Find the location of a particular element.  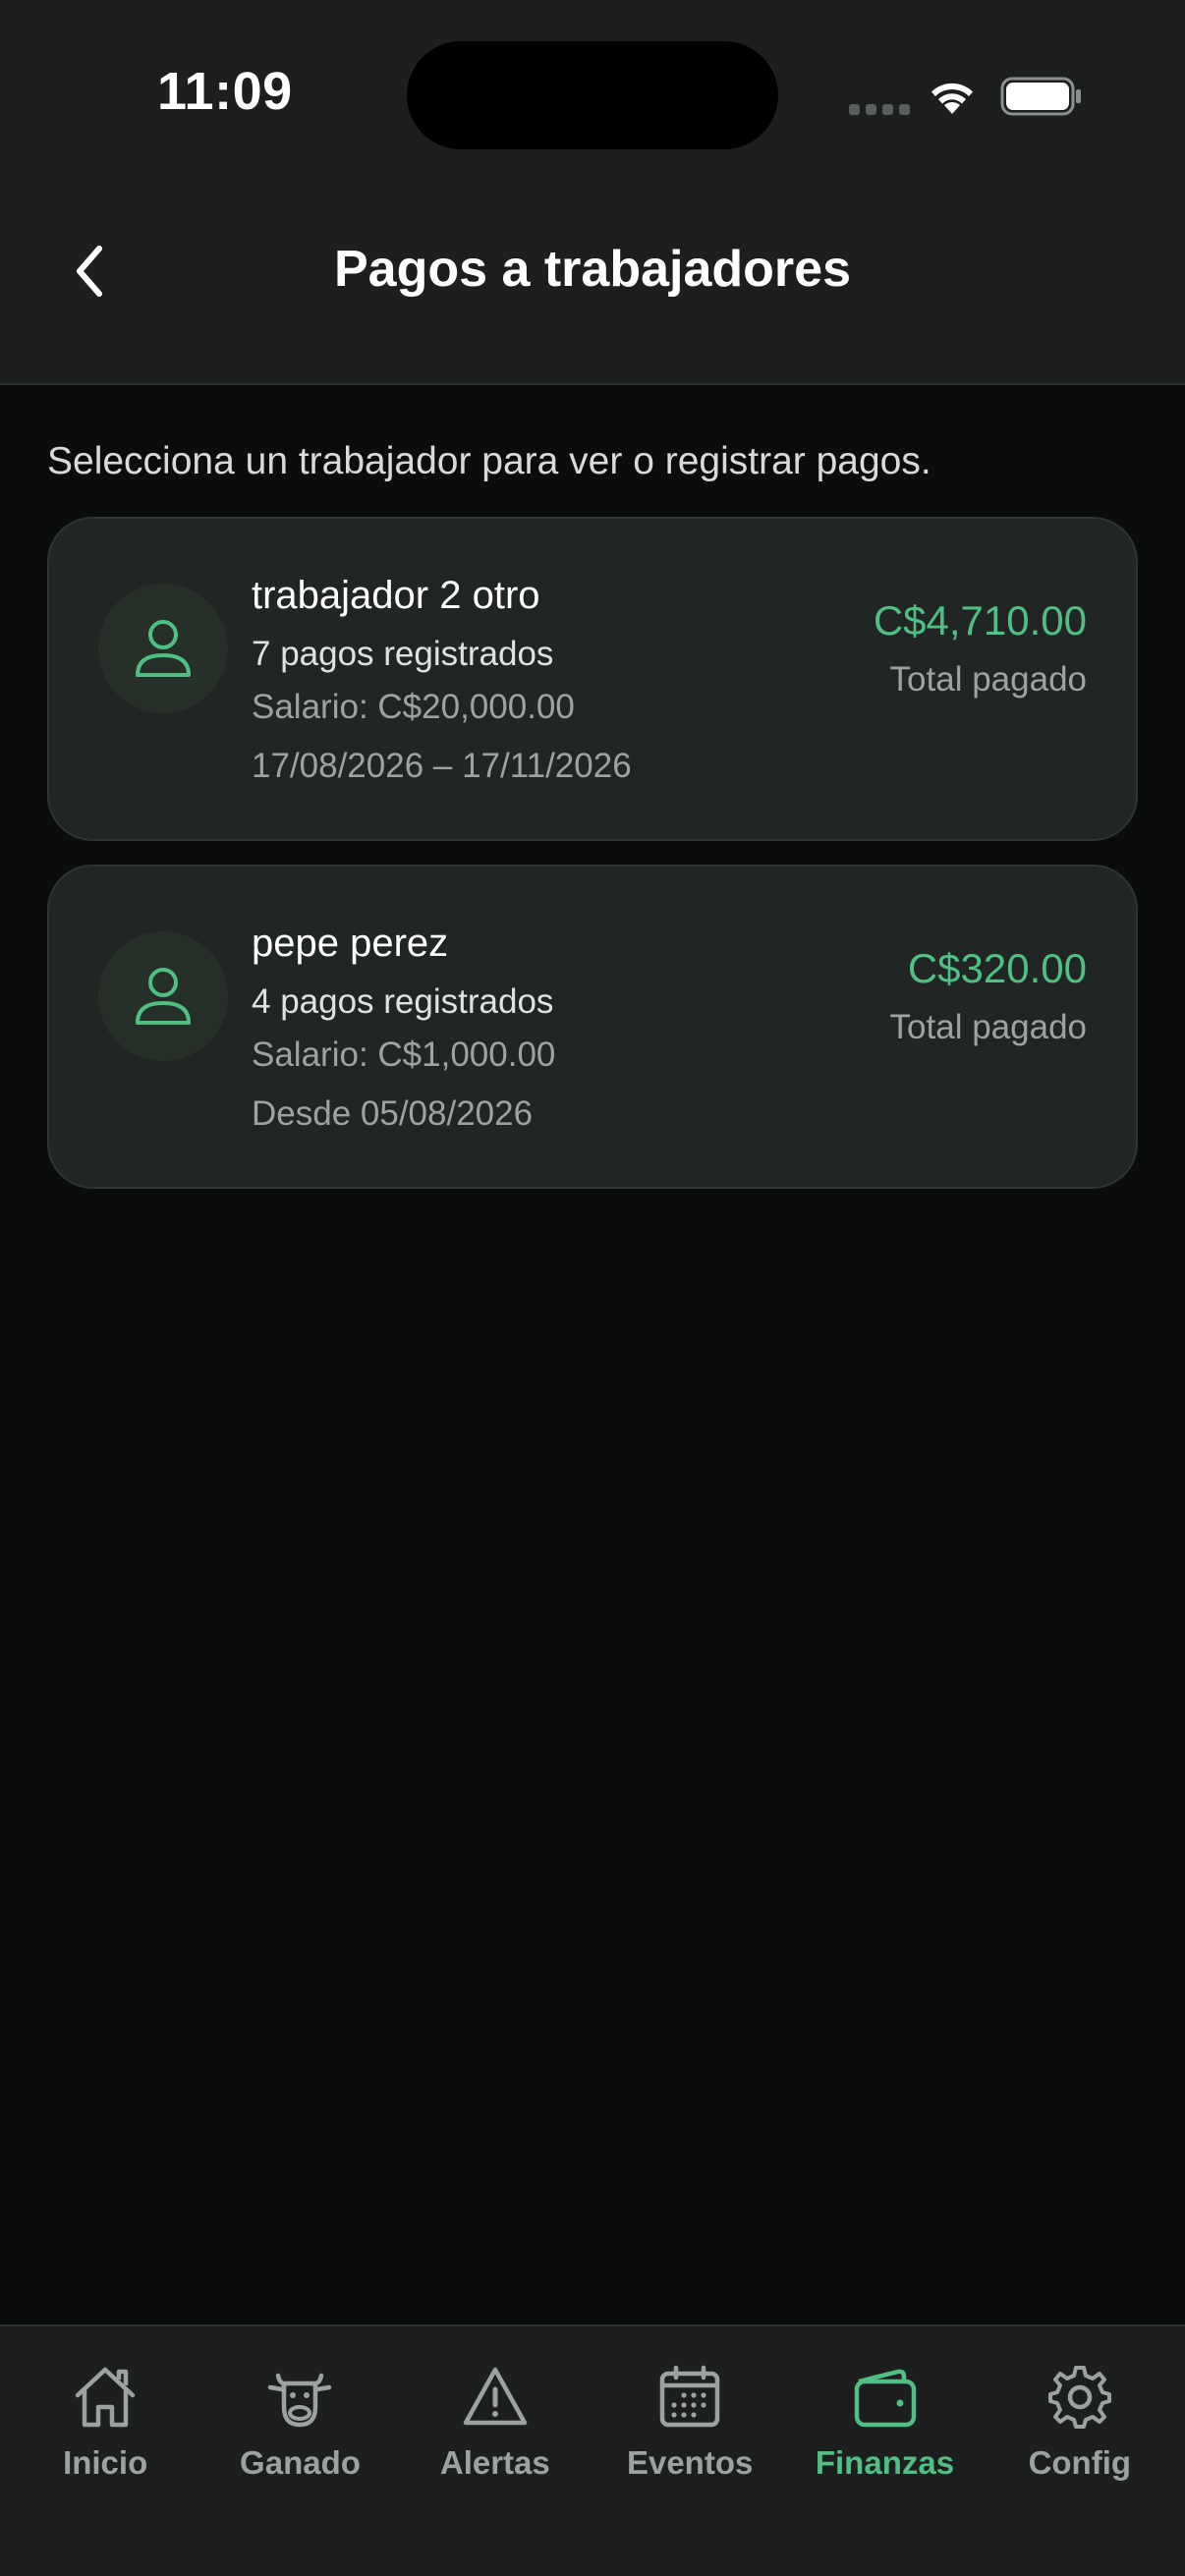

work-period: 17/08/2026 – 17/11/2026 is located at coordinates (442, 766).